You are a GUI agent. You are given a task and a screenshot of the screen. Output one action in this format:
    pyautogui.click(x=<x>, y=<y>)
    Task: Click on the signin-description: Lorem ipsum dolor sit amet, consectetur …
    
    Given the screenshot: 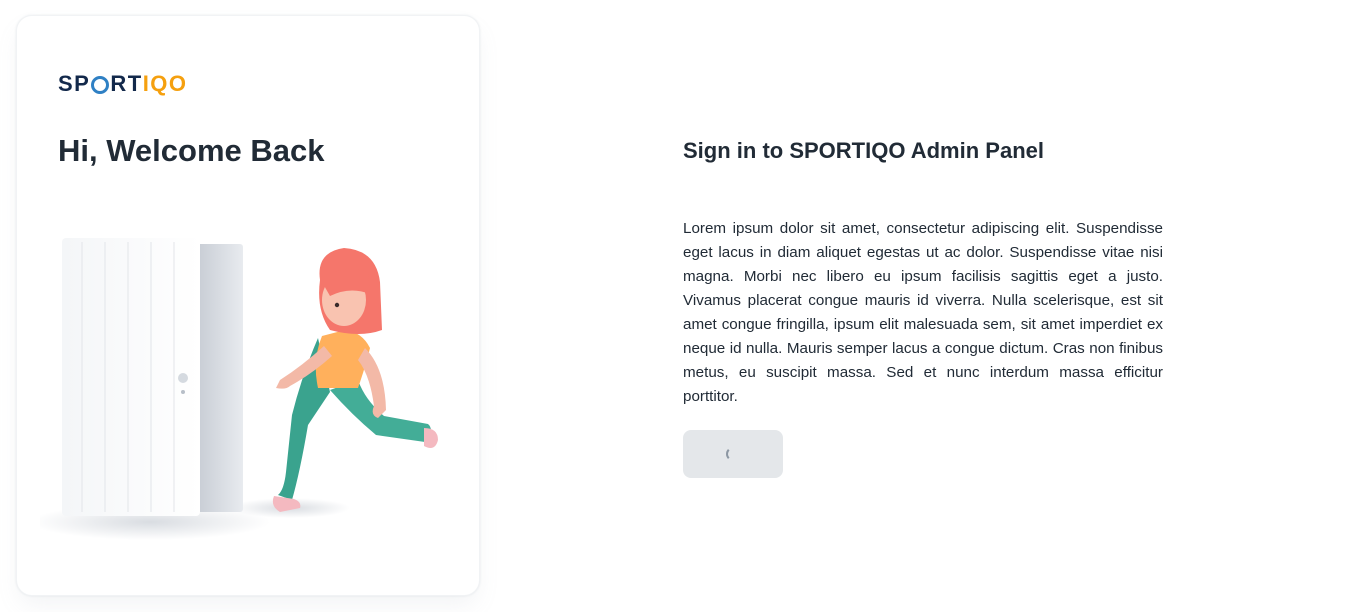 What is the action you would take?
    pyautogui.click(x=923, y=312)
    